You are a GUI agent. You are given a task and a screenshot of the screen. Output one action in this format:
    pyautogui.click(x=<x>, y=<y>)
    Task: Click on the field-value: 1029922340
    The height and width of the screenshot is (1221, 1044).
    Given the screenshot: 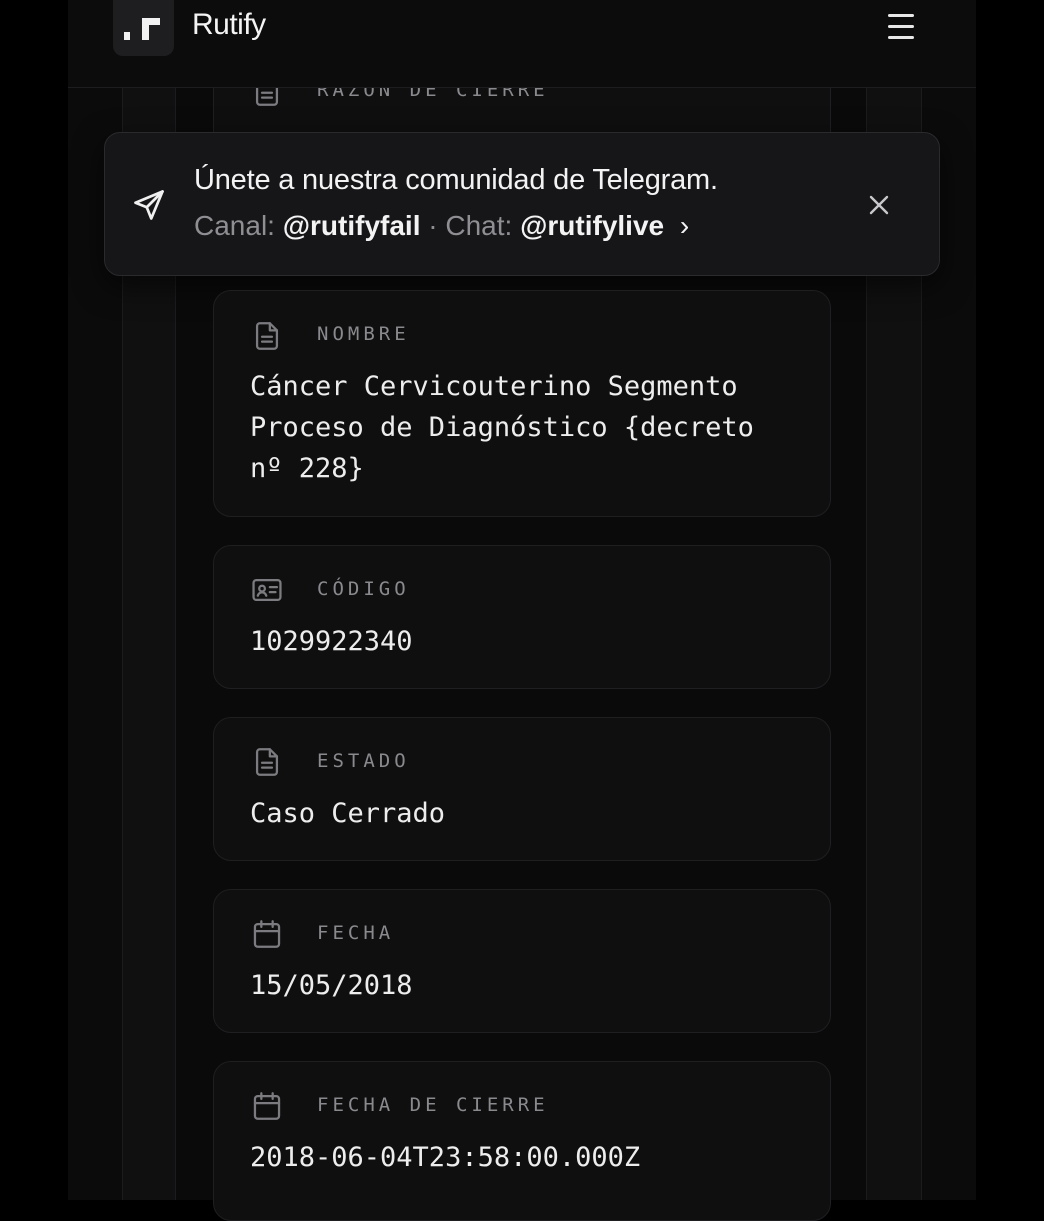 What is the action you would take?
    pyautogui.click(x=331, y=641)
    